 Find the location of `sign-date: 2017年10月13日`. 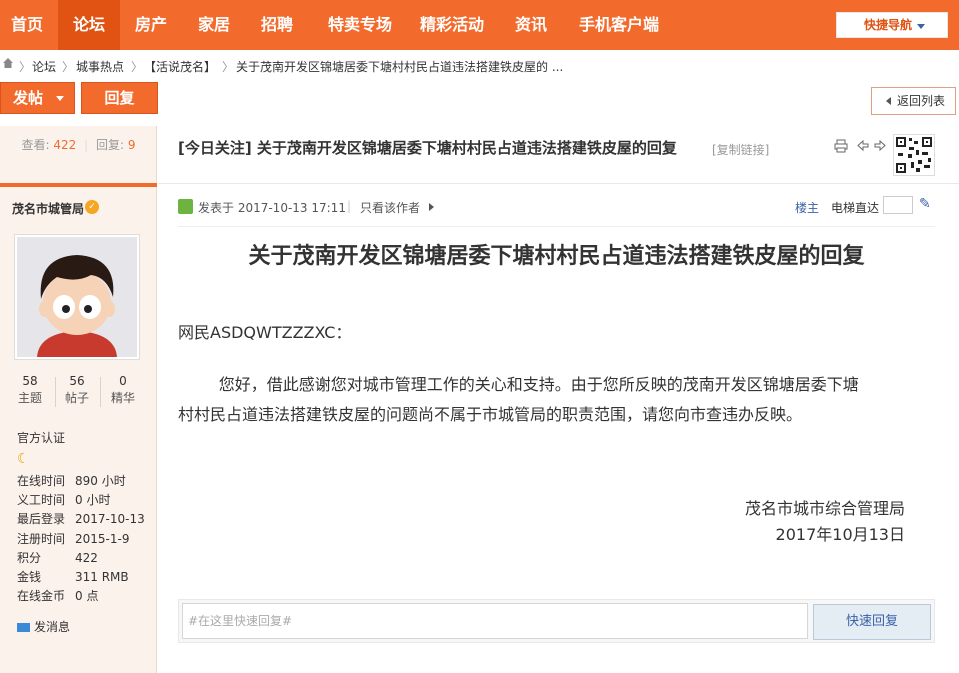

sign-date: 2017年10月13日 is located at coordinates (840, 534).